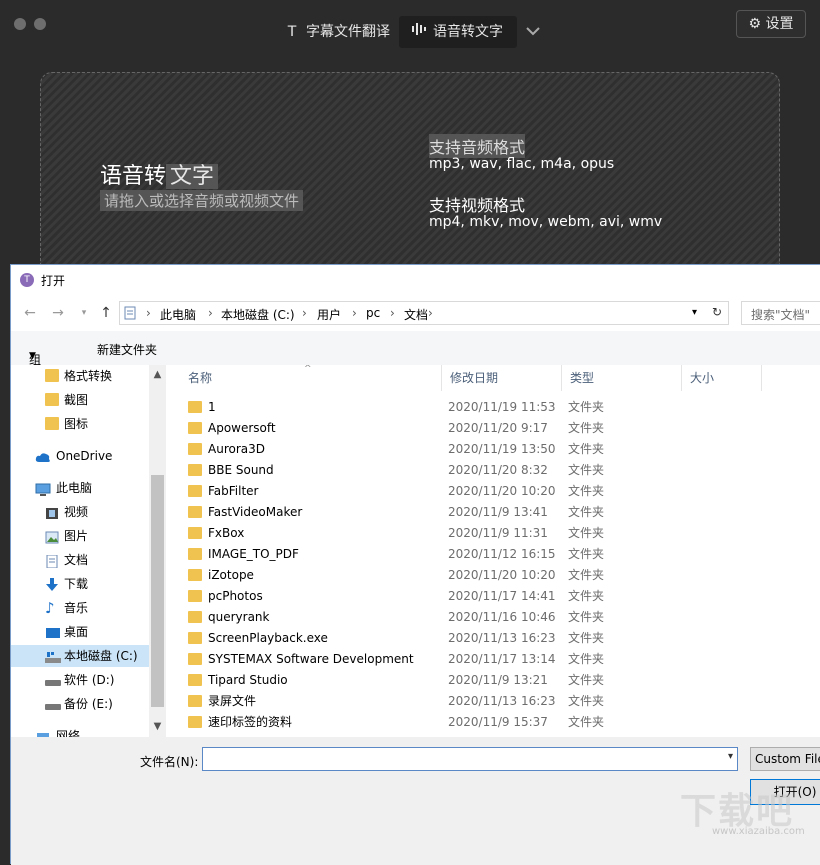 The height and width of the screenshot is (865, 820). What do you see at coordinates (502, 575) in the screenshot?
I see `file-date: 2020/11/20 10:20` at bounding box center [502, 575].